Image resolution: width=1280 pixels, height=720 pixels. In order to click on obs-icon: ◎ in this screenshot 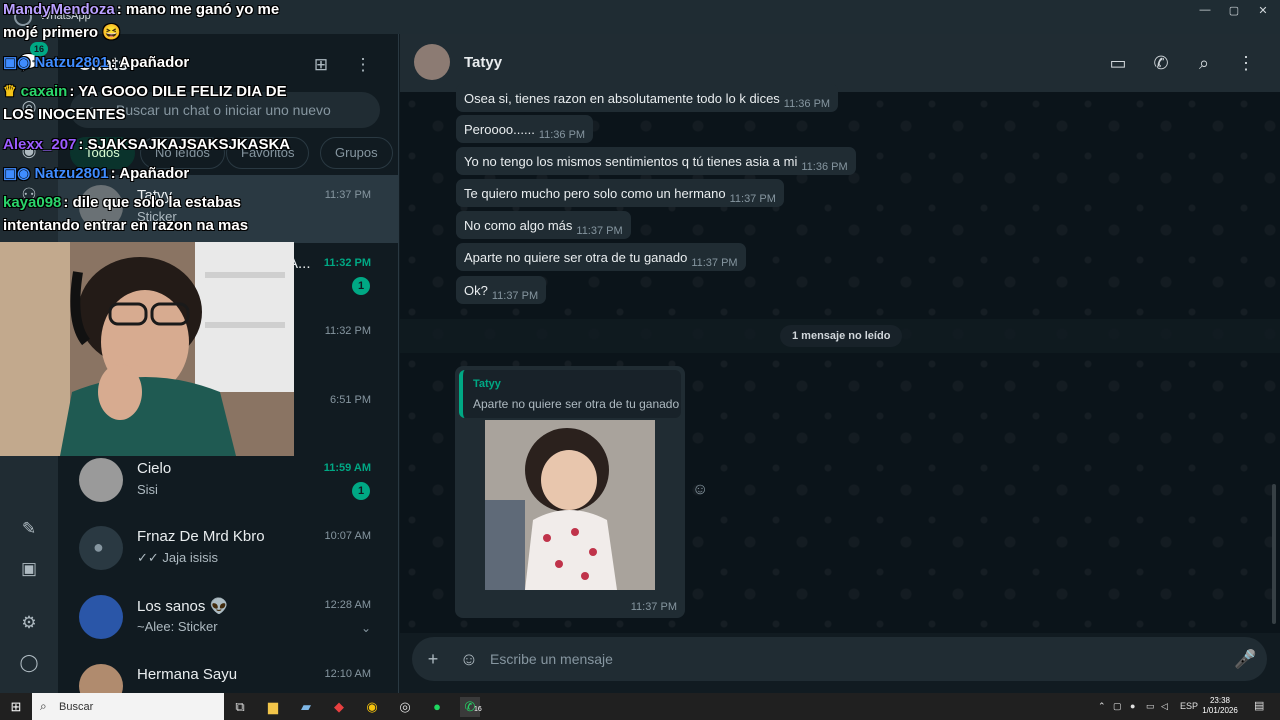, I will do `click(405, 707)`.